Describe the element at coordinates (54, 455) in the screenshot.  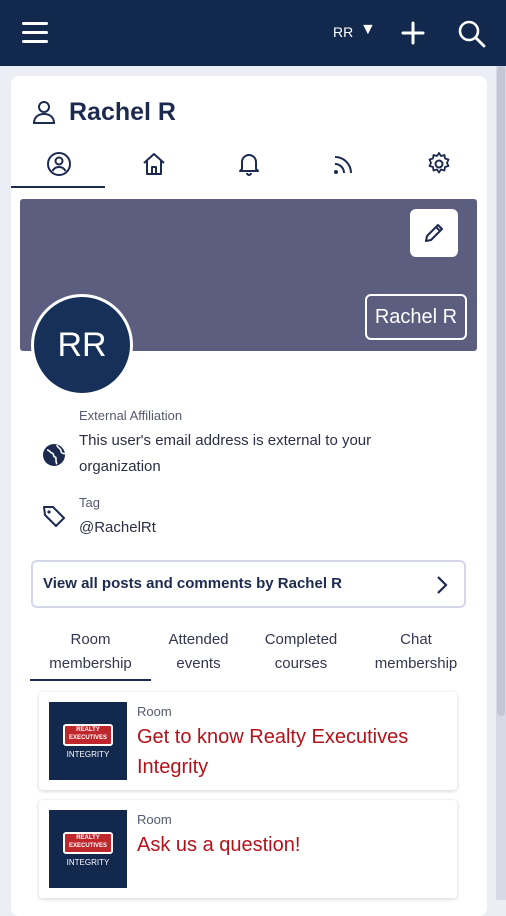
I see `globe-icon` at that location.